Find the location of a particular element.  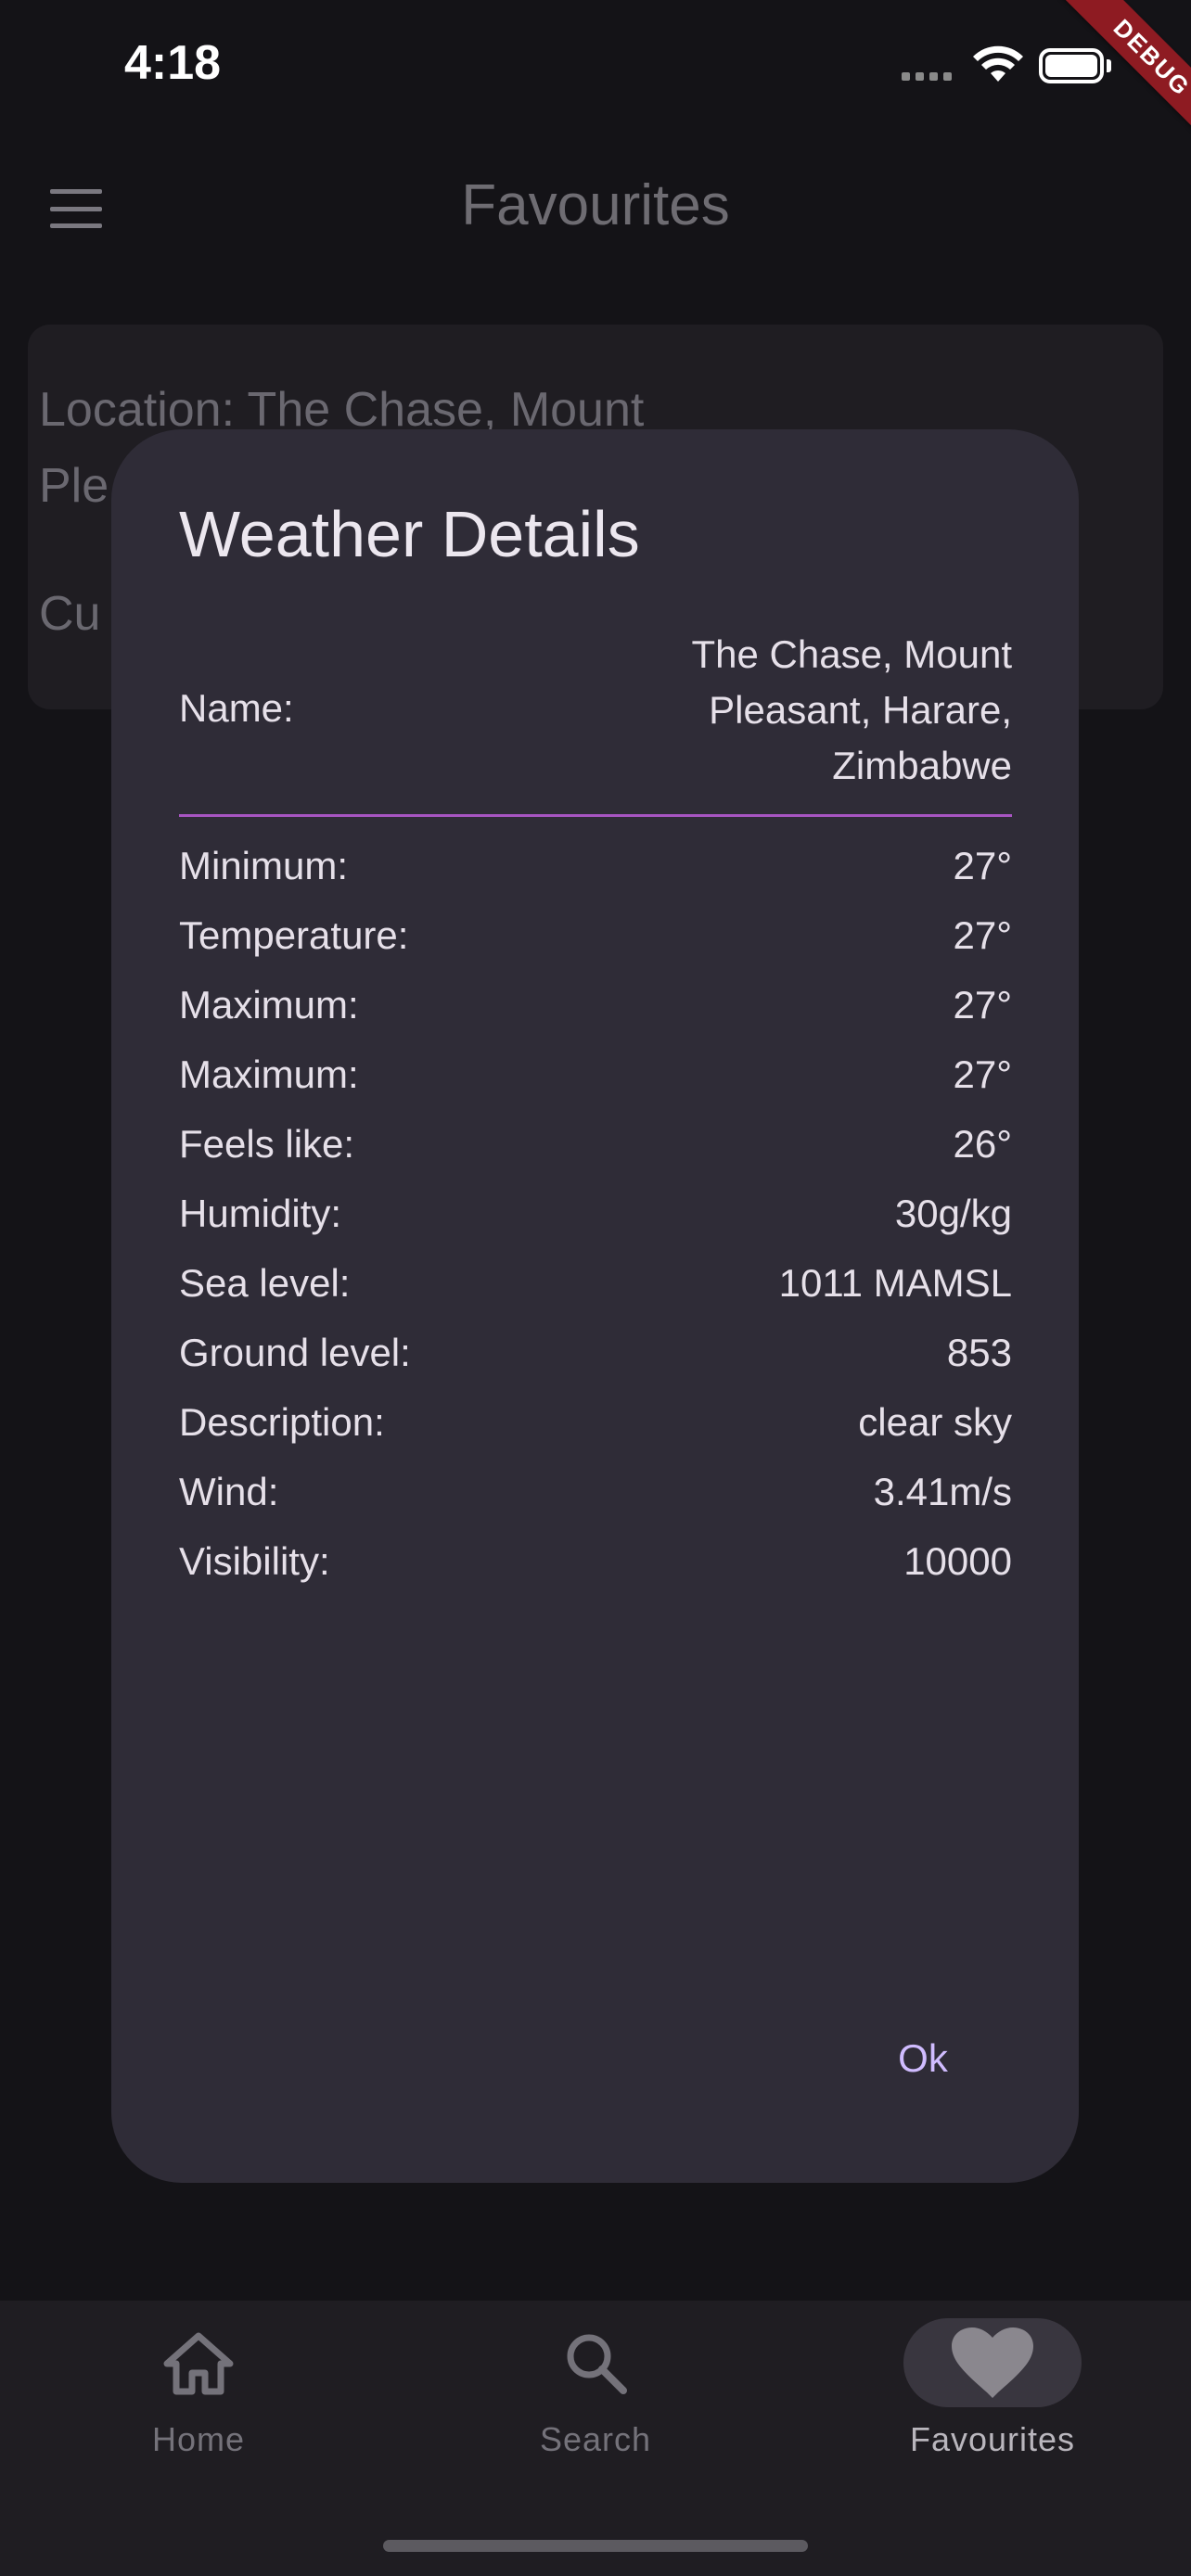

home-icon is located at coordinates (198, 2364).